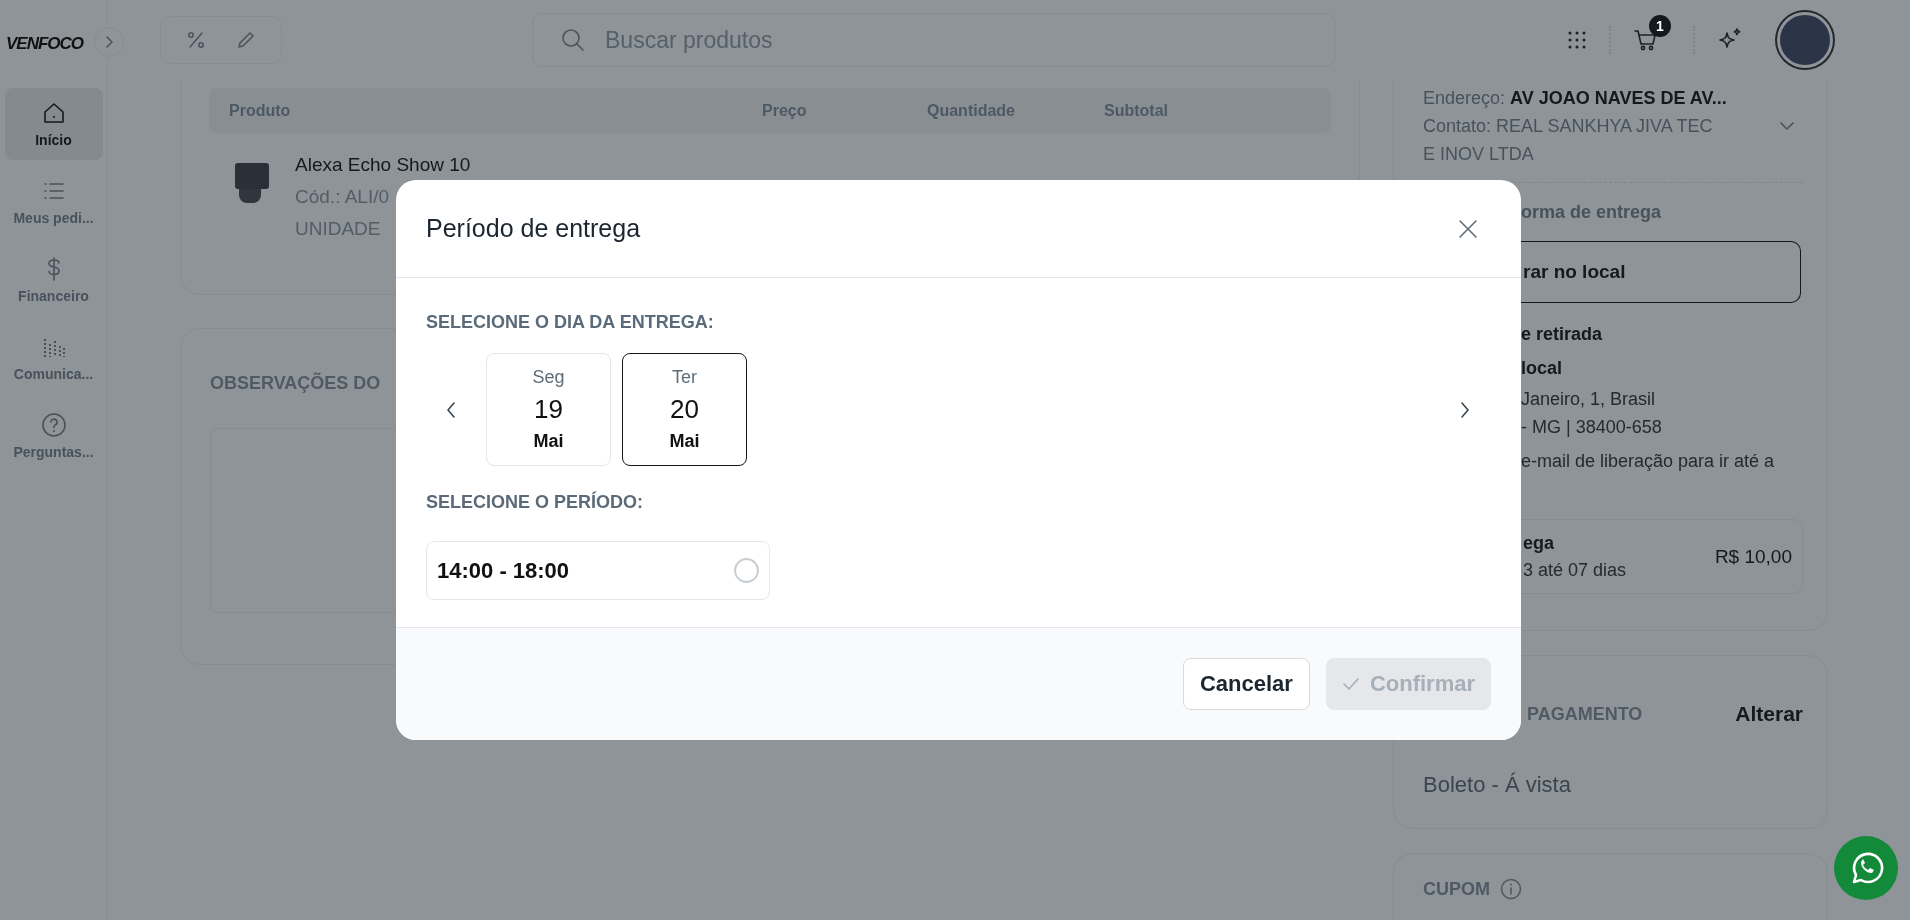 The image size is (1910, 920). Describe the element at coordinates (971, 110) in the screenshot. I see `column-header: Quantidade` at that location.